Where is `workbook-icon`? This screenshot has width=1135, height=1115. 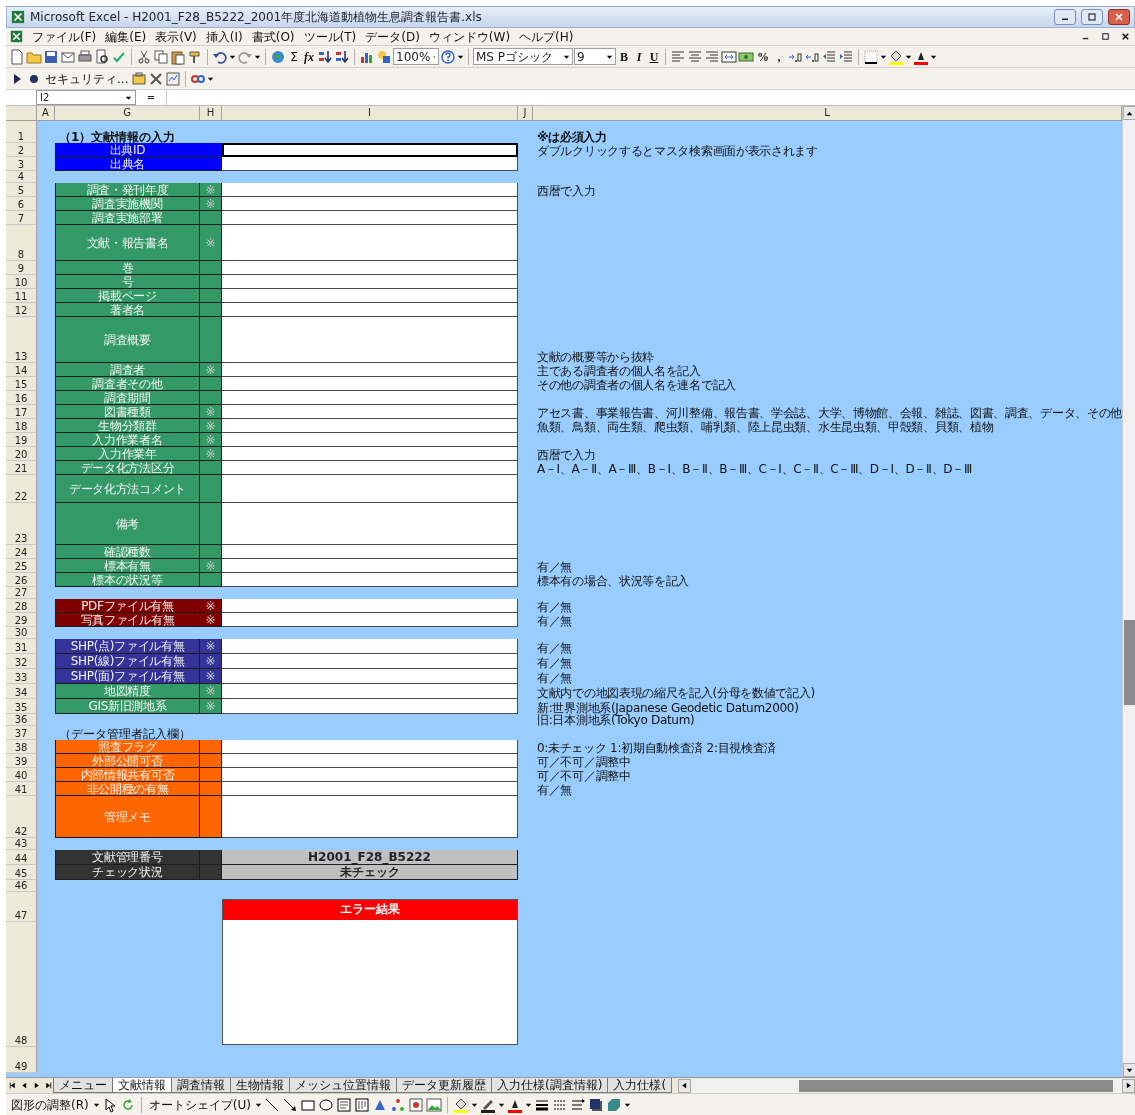
workbook-icon is located at coordinates (16, 36).